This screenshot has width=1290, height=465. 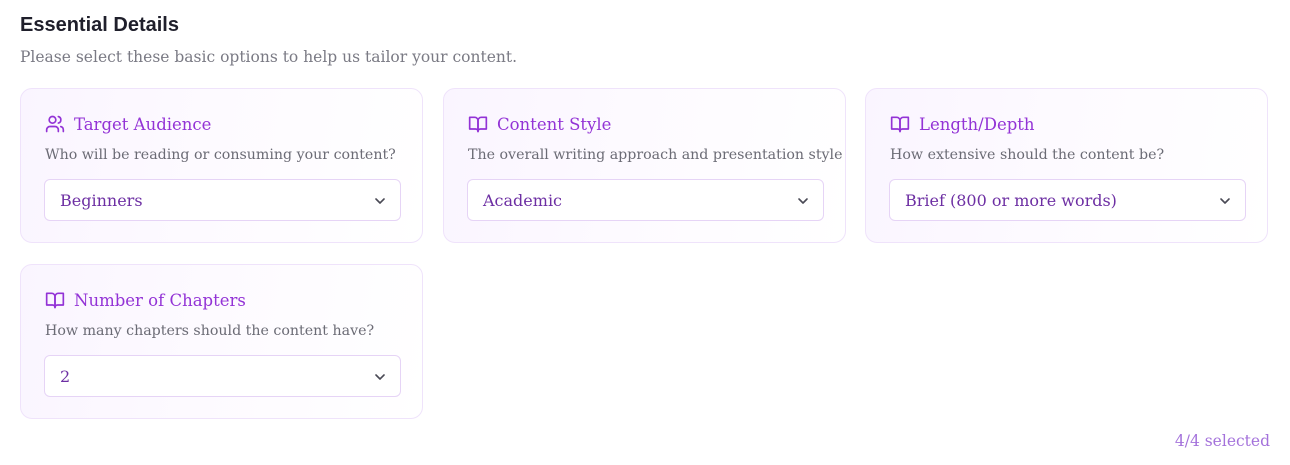 I want to click on card-title: Number of Chapters, so click(x=160, y=300).